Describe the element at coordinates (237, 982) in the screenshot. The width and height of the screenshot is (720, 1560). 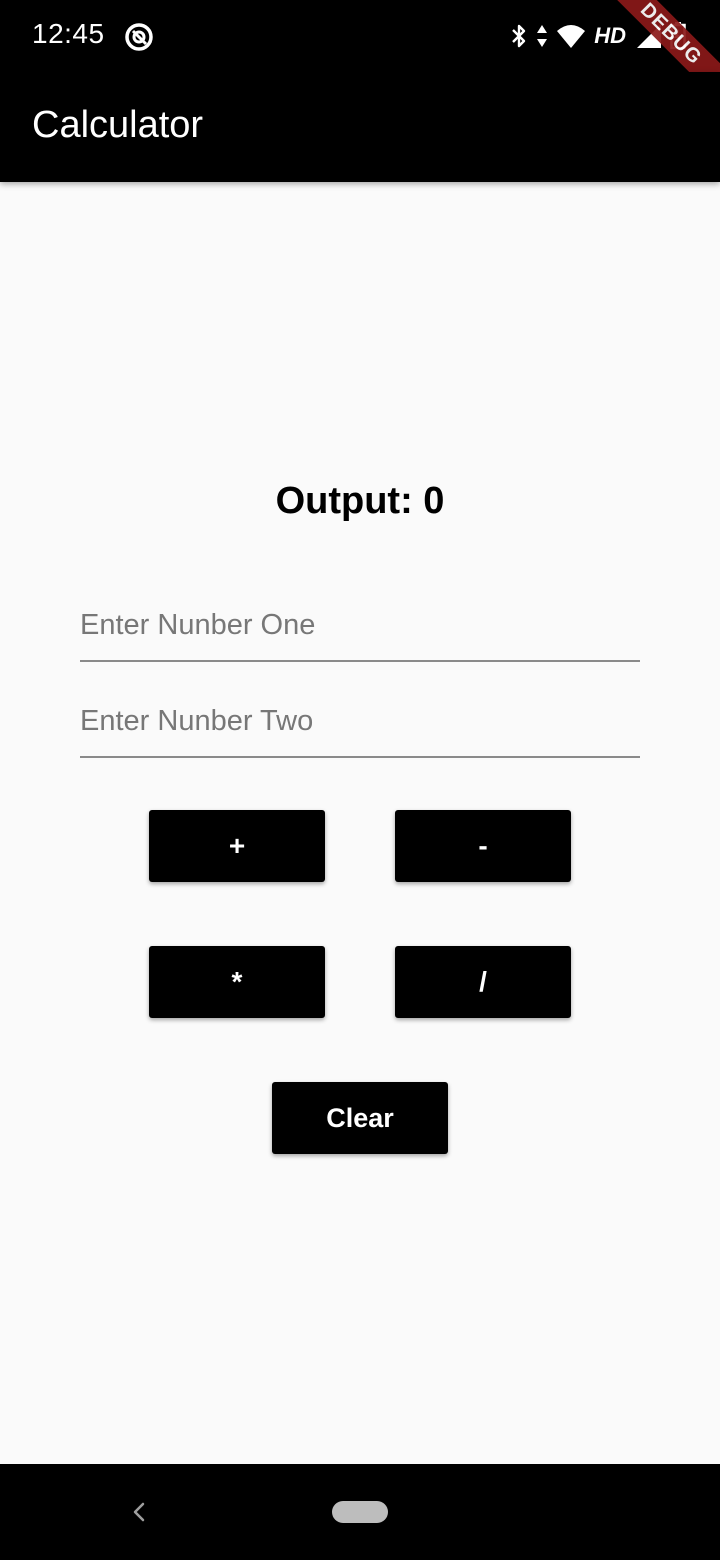
I see `multiply-button: *` at that location.